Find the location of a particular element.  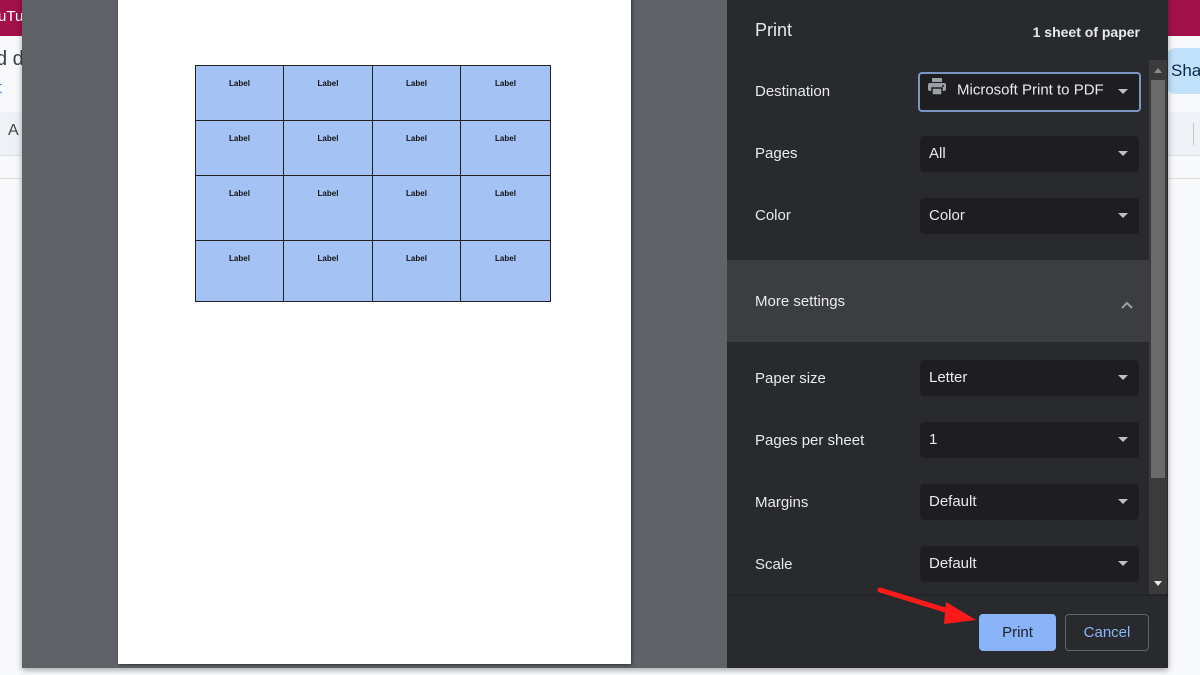

pages-label: Pages is located at coordinates (776, 153).